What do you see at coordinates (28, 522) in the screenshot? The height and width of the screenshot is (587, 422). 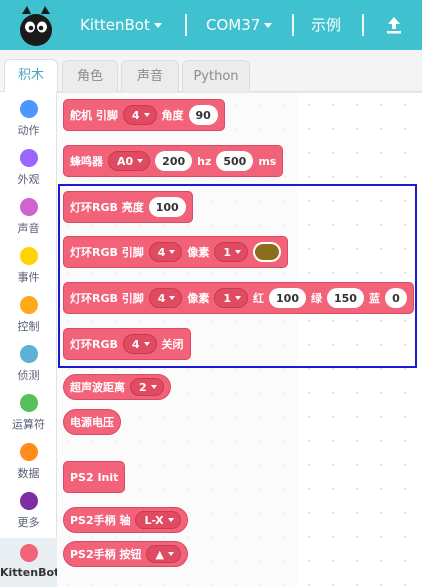 I see `category-label: 更多` at bounding box center [28, 522].